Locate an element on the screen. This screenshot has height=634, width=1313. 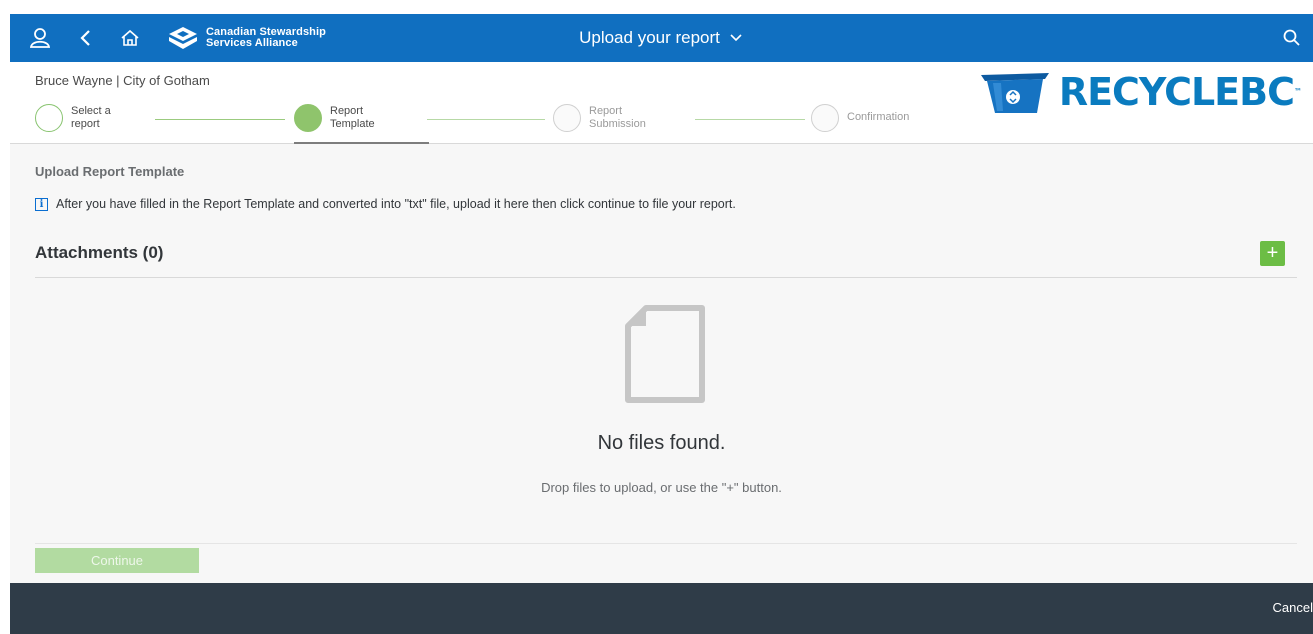
window-edge is located at coordinates (5, 317).